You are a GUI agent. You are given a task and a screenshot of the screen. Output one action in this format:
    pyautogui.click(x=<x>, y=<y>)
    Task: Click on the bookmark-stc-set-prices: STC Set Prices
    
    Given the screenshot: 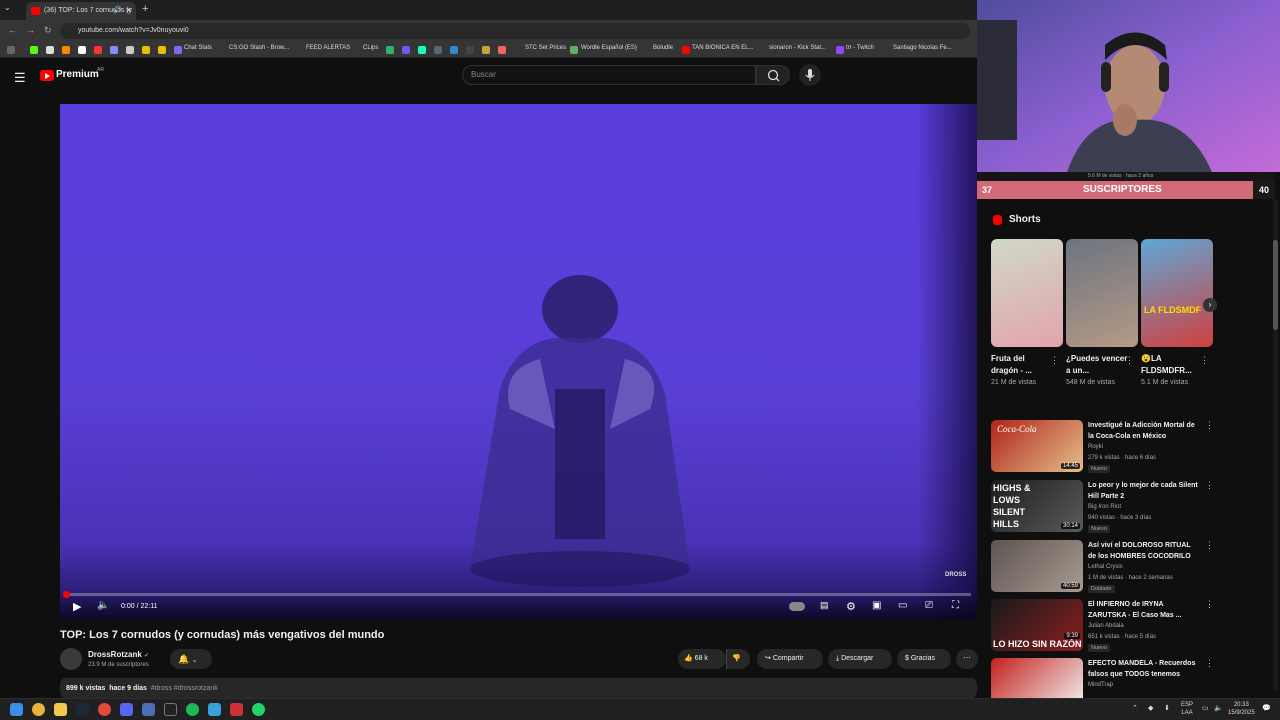 What is the action you would take?
    pyautogui.click(x=545, y=48)
    